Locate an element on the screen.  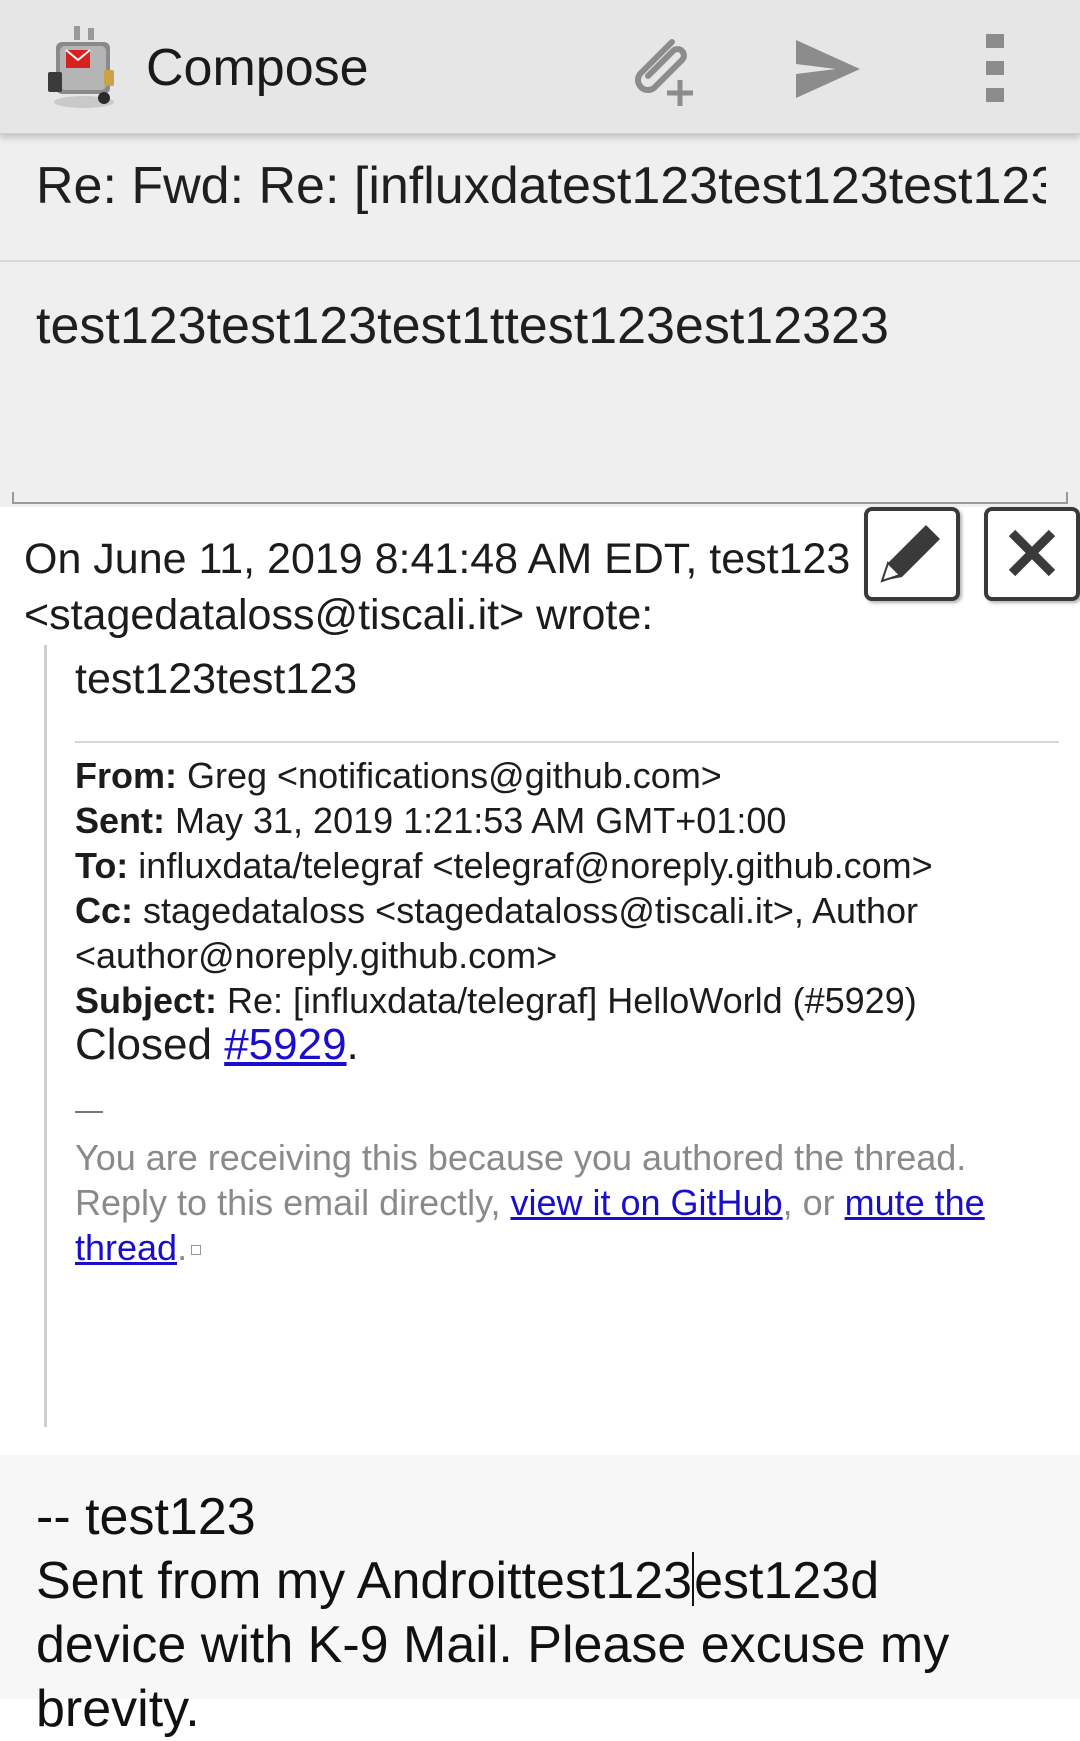
meta-cc-row-2: <author@noreply.github.com> is located at coordinates (316, 955).